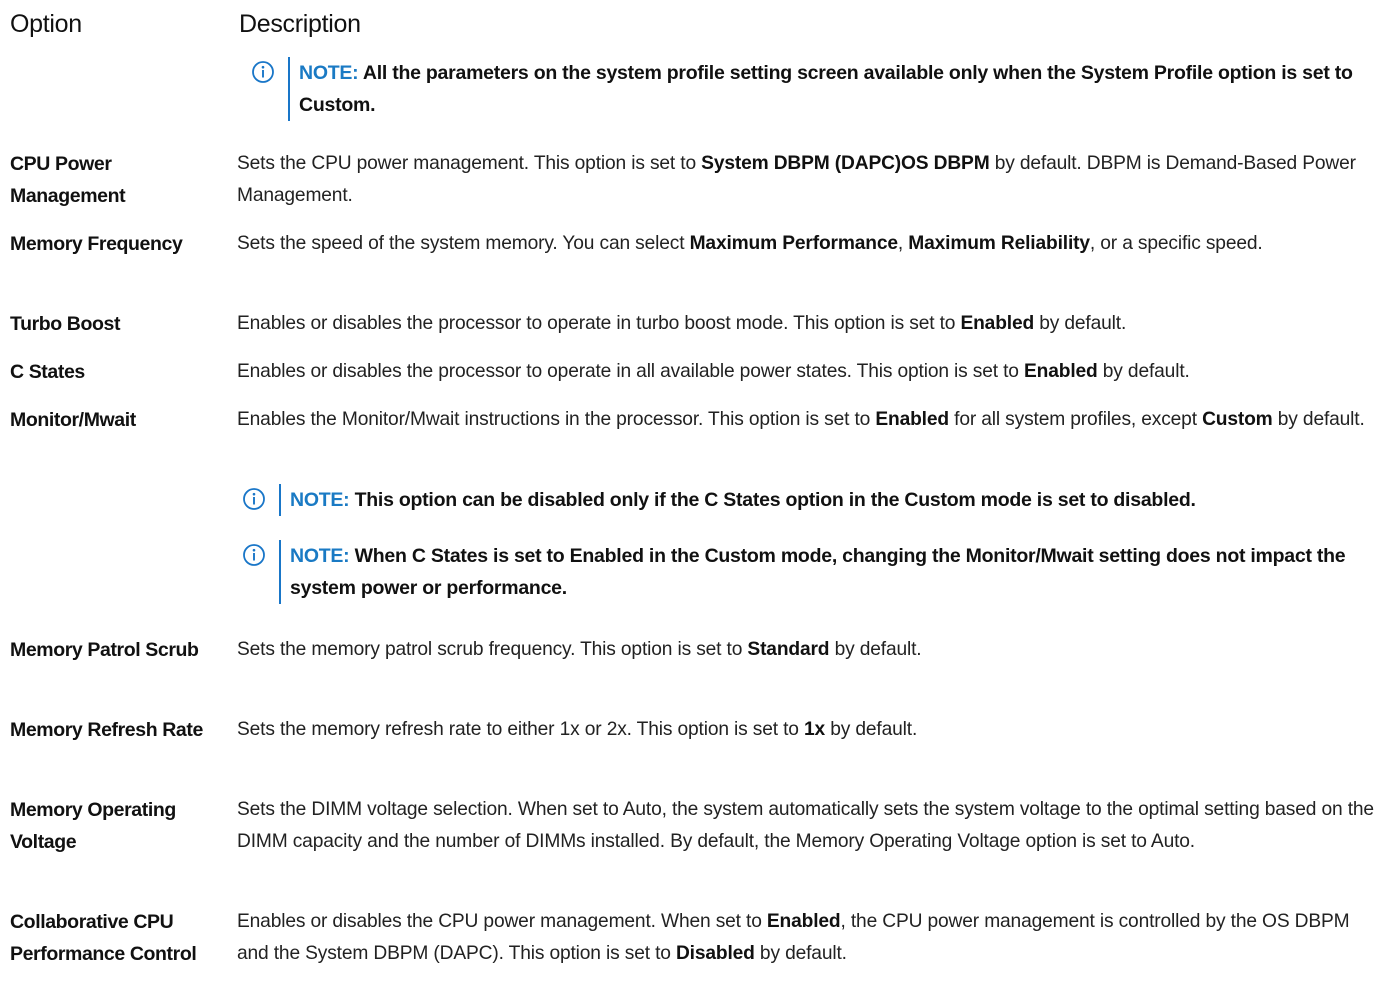 The width and height of the screenshot is (1382, 996). What do you see at coordinates (903, 243) in the screenshot?
I see `description-text: ,` at bounding box center [903, 243].